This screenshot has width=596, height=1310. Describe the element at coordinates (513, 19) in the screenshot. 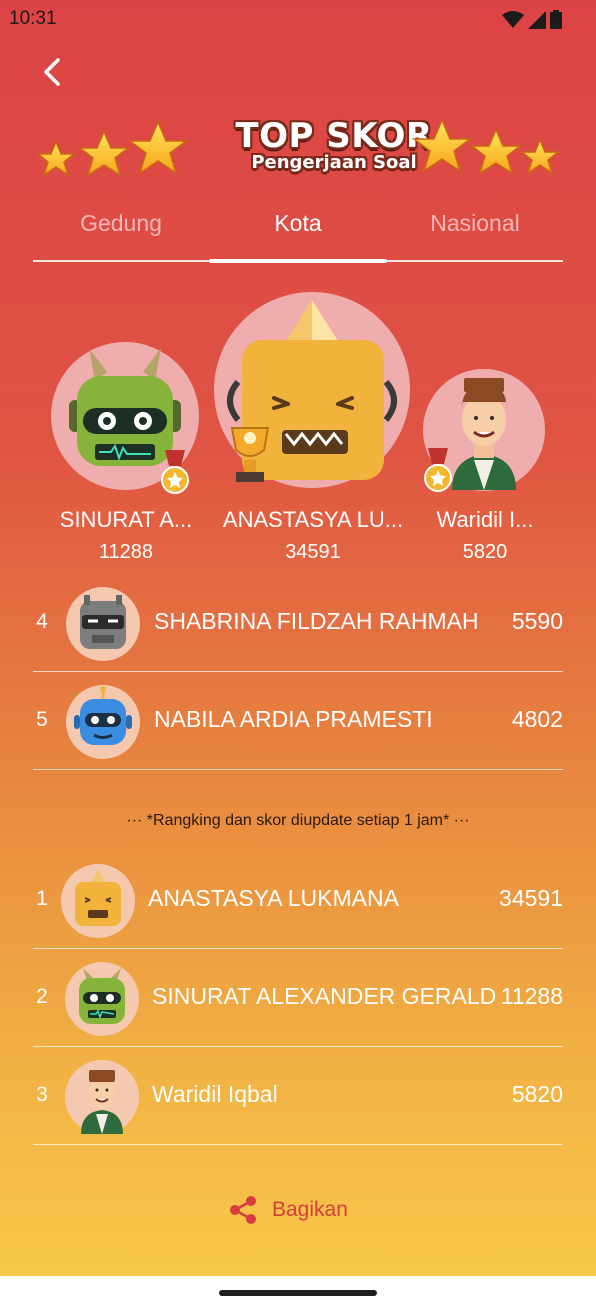

I see `wifi-icon` at that location.